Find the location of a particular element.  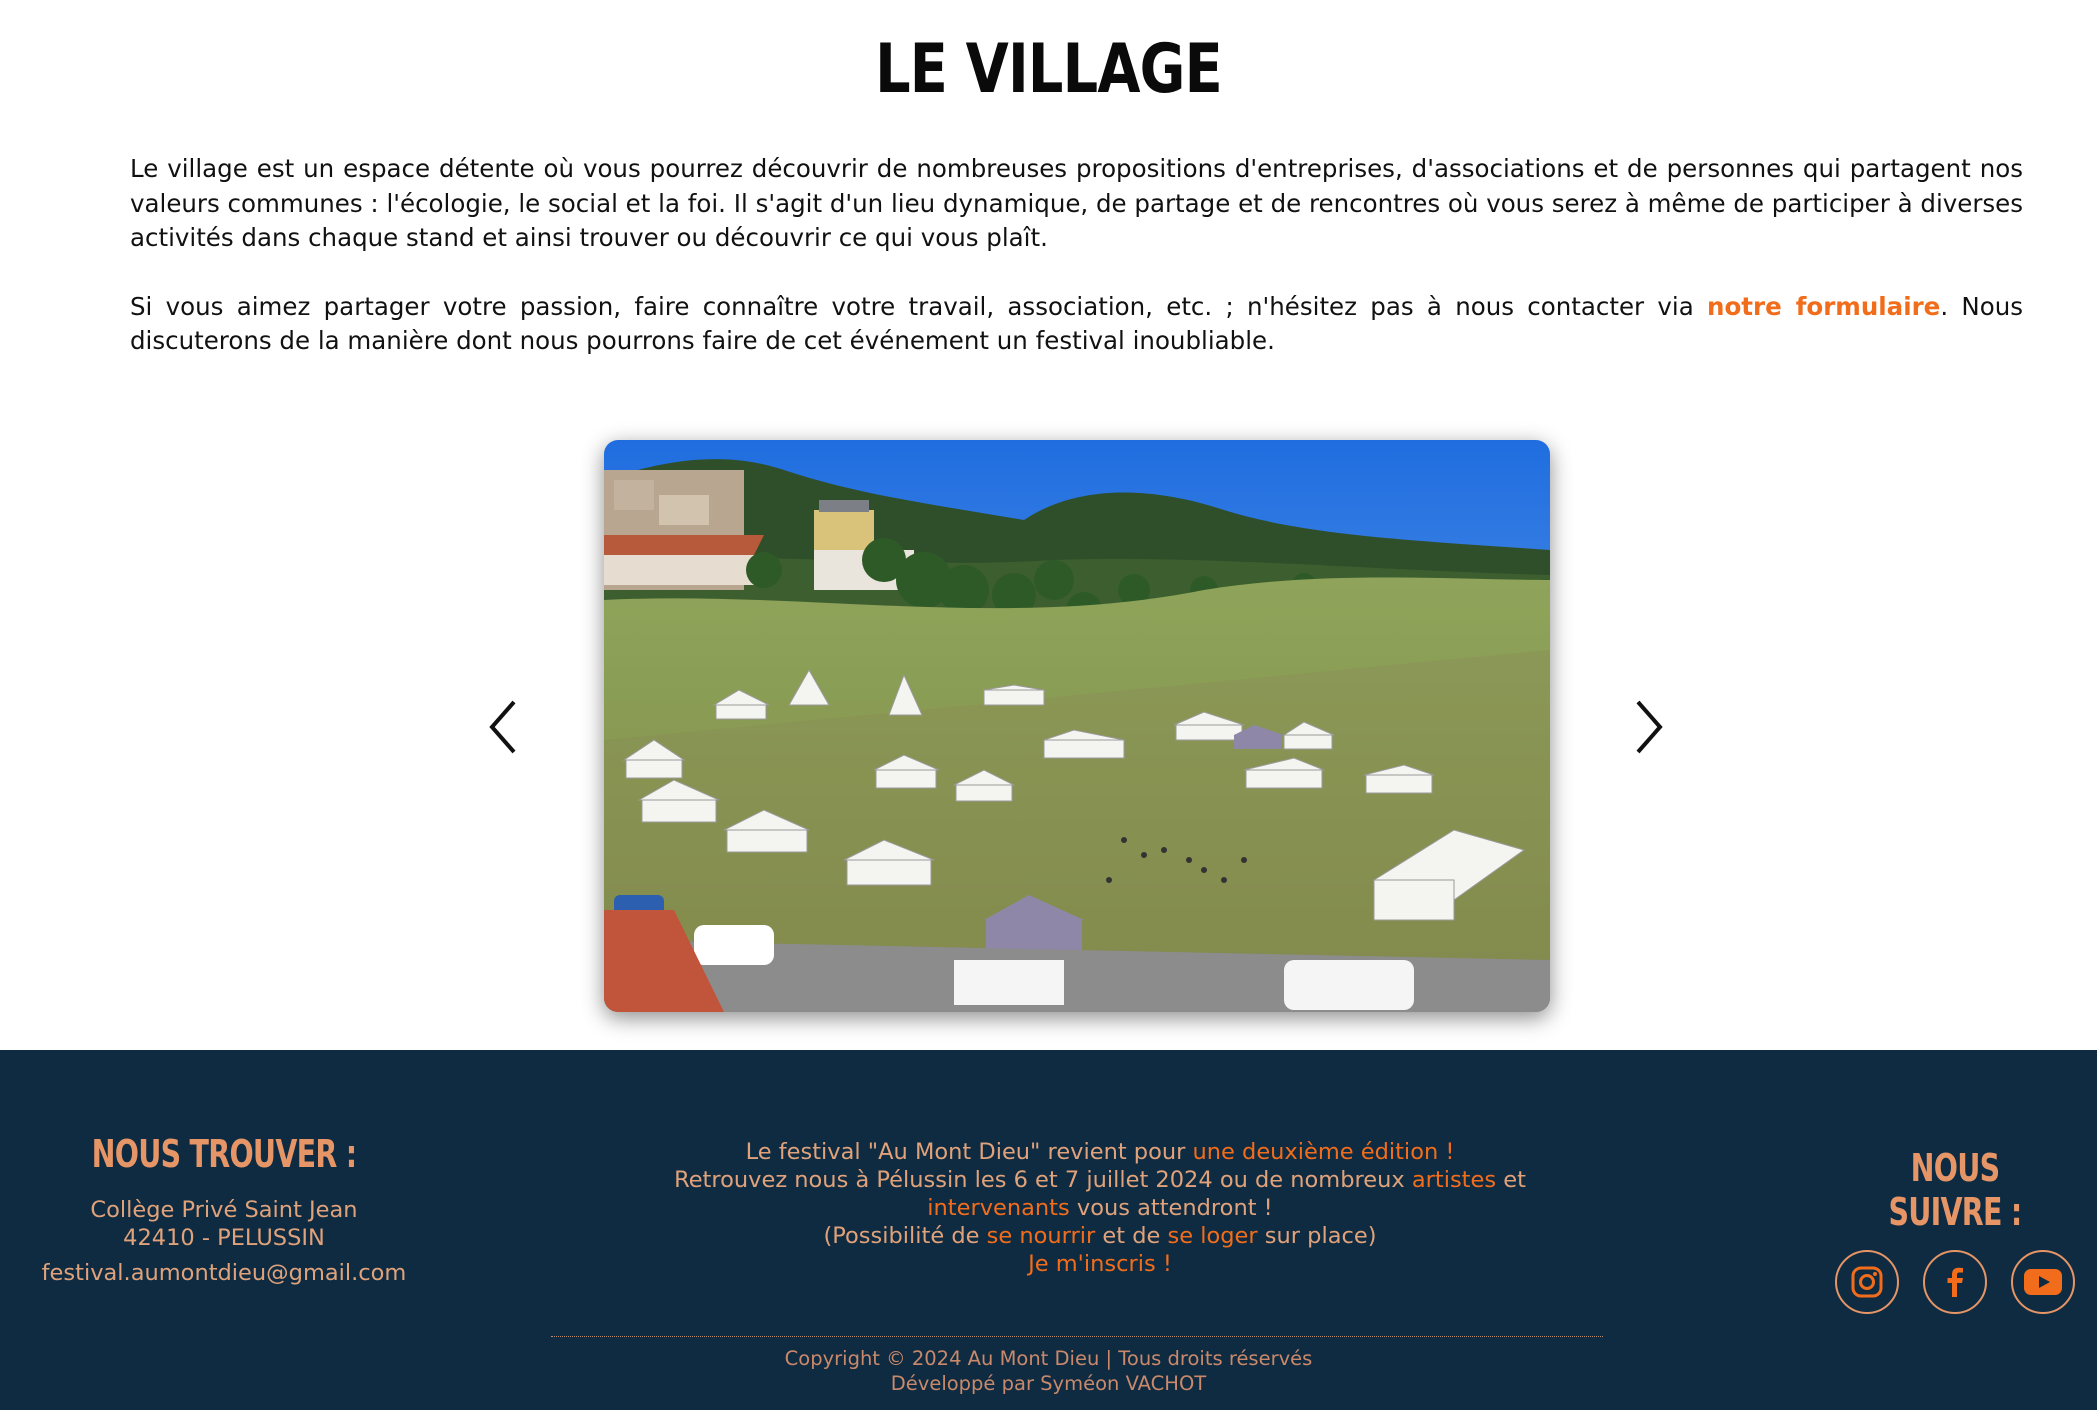

youtube-link is located at coordinates (2043, 1282).